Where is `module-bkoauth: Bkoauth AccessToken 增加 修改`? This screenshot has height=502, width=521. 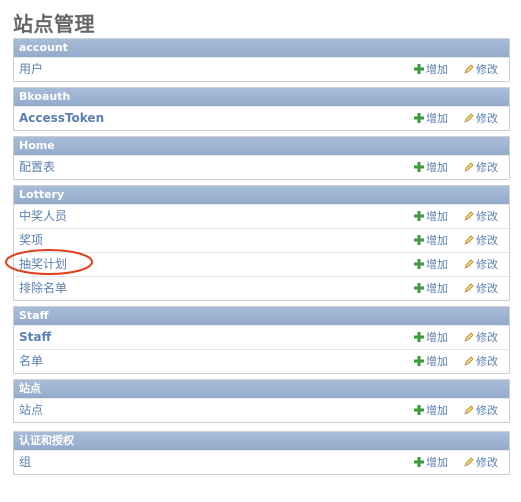
module-bkoauth: Bkoauth AccessToken 增加 修改 is located at coordinates (261, 109).